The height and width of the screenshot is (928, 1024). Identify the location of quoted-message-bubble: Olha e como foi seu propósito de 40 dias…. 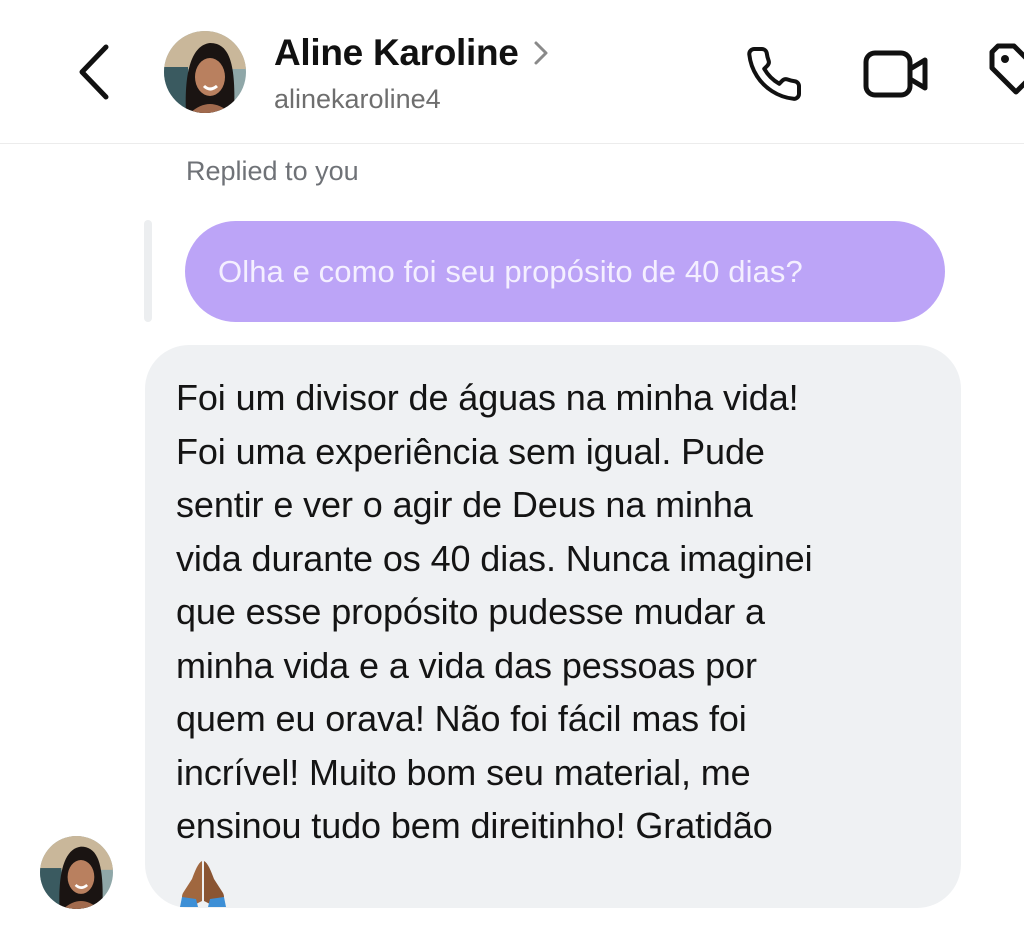
(565, 271).